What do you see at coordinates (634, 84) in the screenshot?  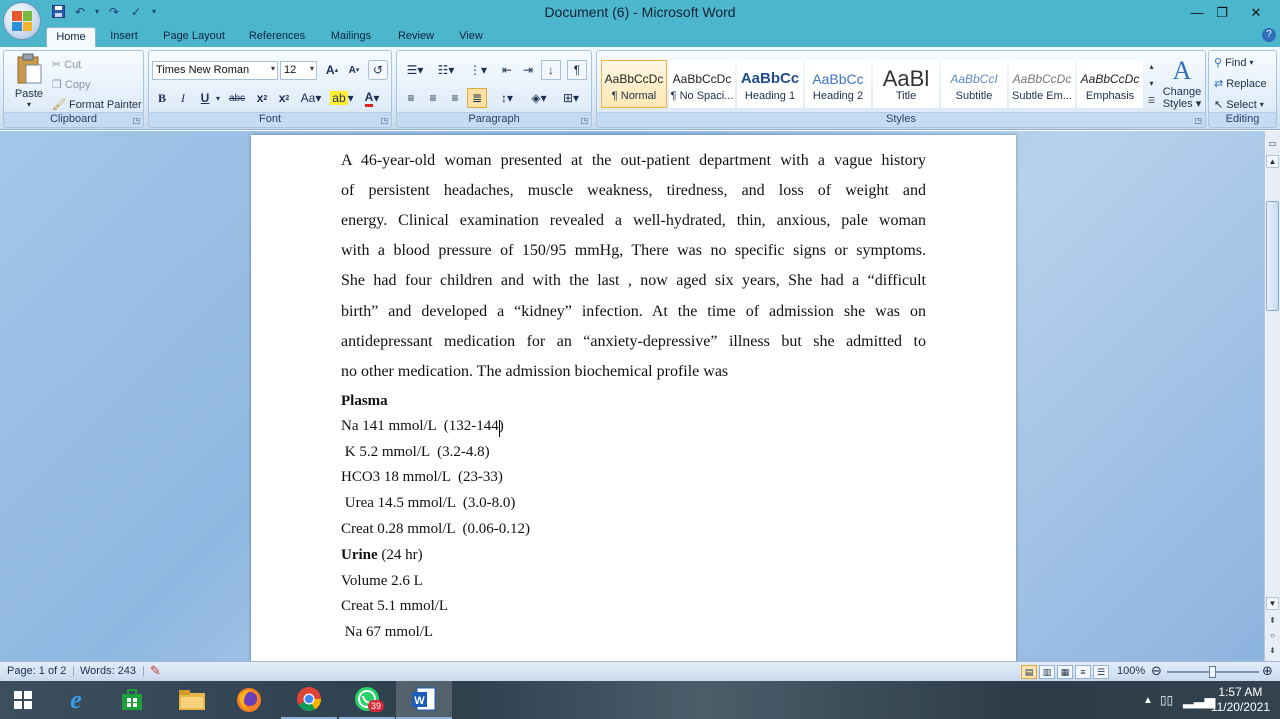 I see `style-normal: AaBbCcDc ¶ Normal` at bounding box center [634, 84].